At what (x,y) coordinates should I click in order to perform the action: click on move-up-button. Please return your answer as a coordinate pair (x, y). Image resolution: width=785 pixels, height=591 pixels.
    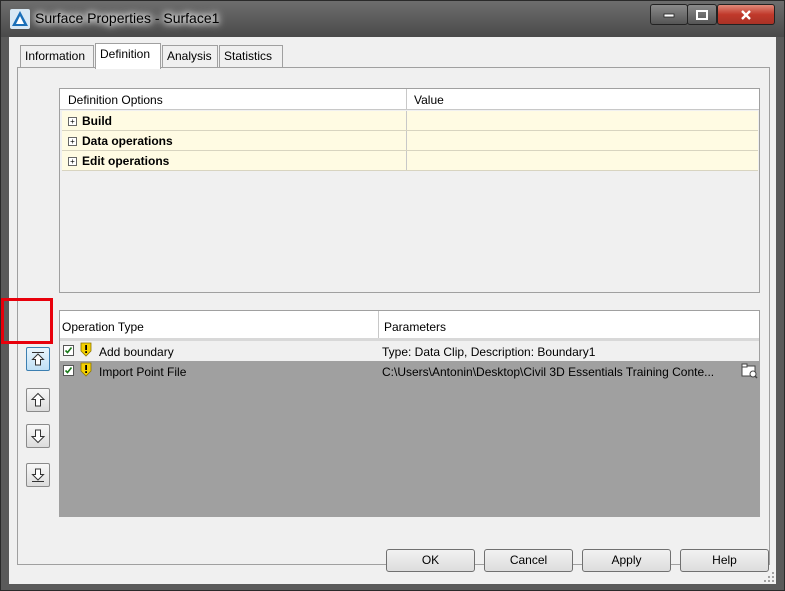
    Looking at the image, I should click on (38, 400).